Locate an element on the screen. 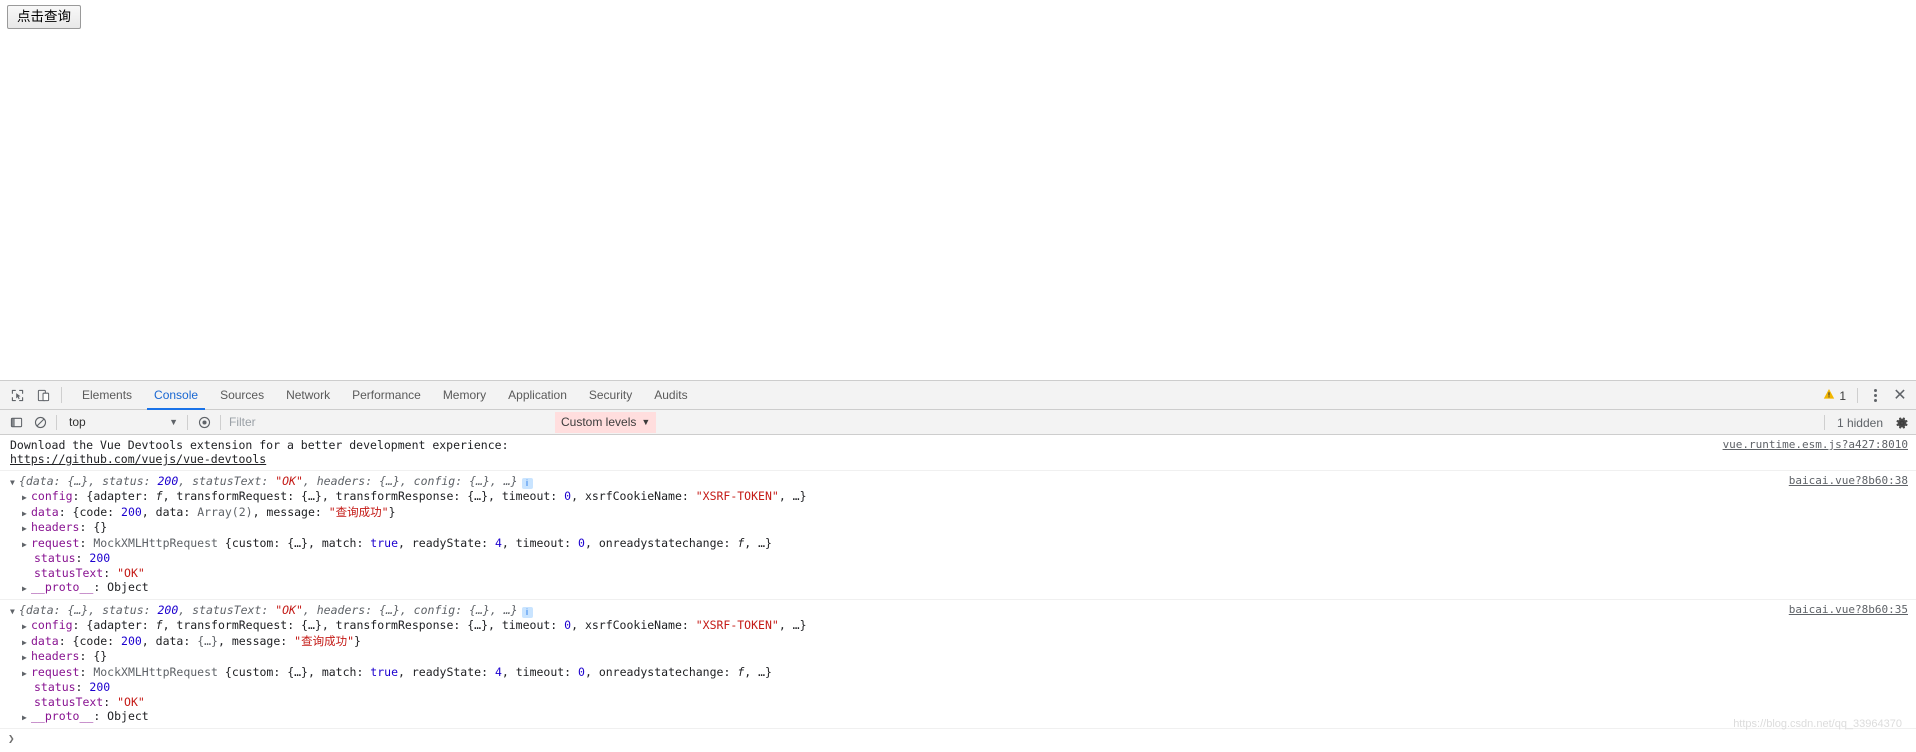 This screenshot has width=1916, height=752. more-options-icon is located at coordinates (1875, 396).